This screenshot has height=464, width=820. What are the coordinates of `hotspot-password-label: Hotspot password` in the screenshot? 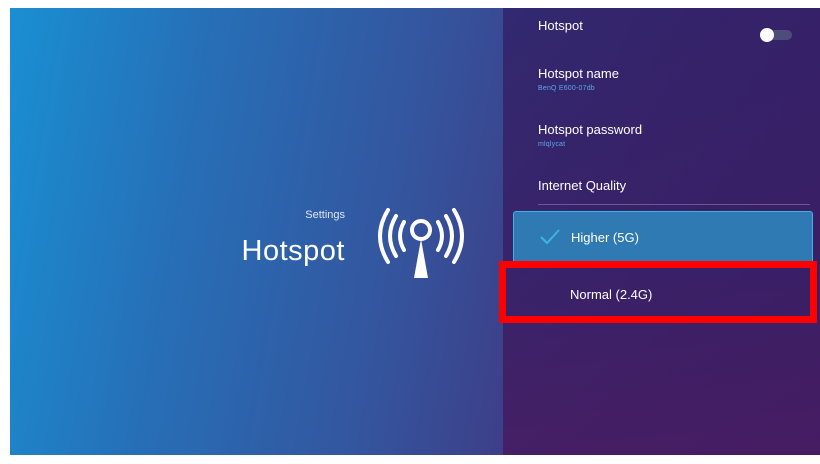 It's located at (590, 129).